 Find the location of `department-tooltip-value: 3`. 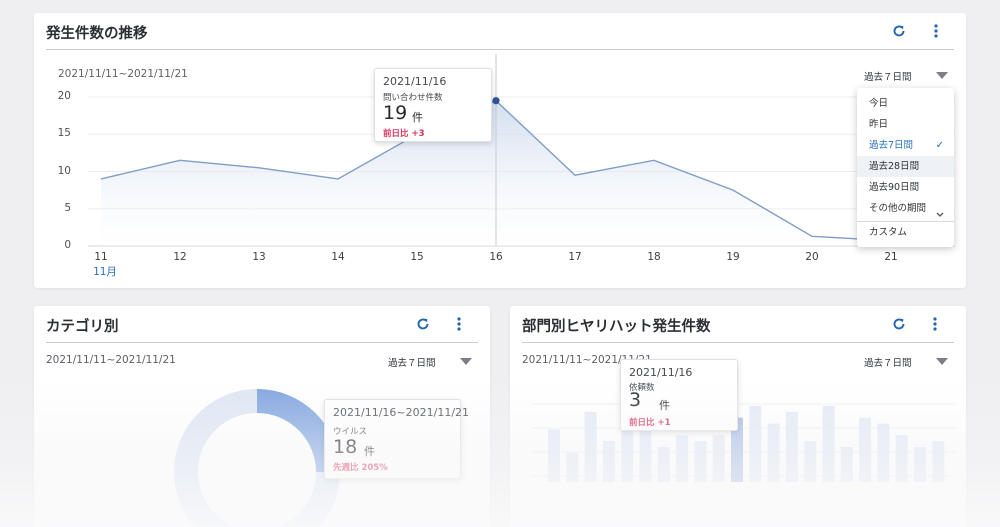

department-tooltip-value: 3 is located at coordinates (635, 400).